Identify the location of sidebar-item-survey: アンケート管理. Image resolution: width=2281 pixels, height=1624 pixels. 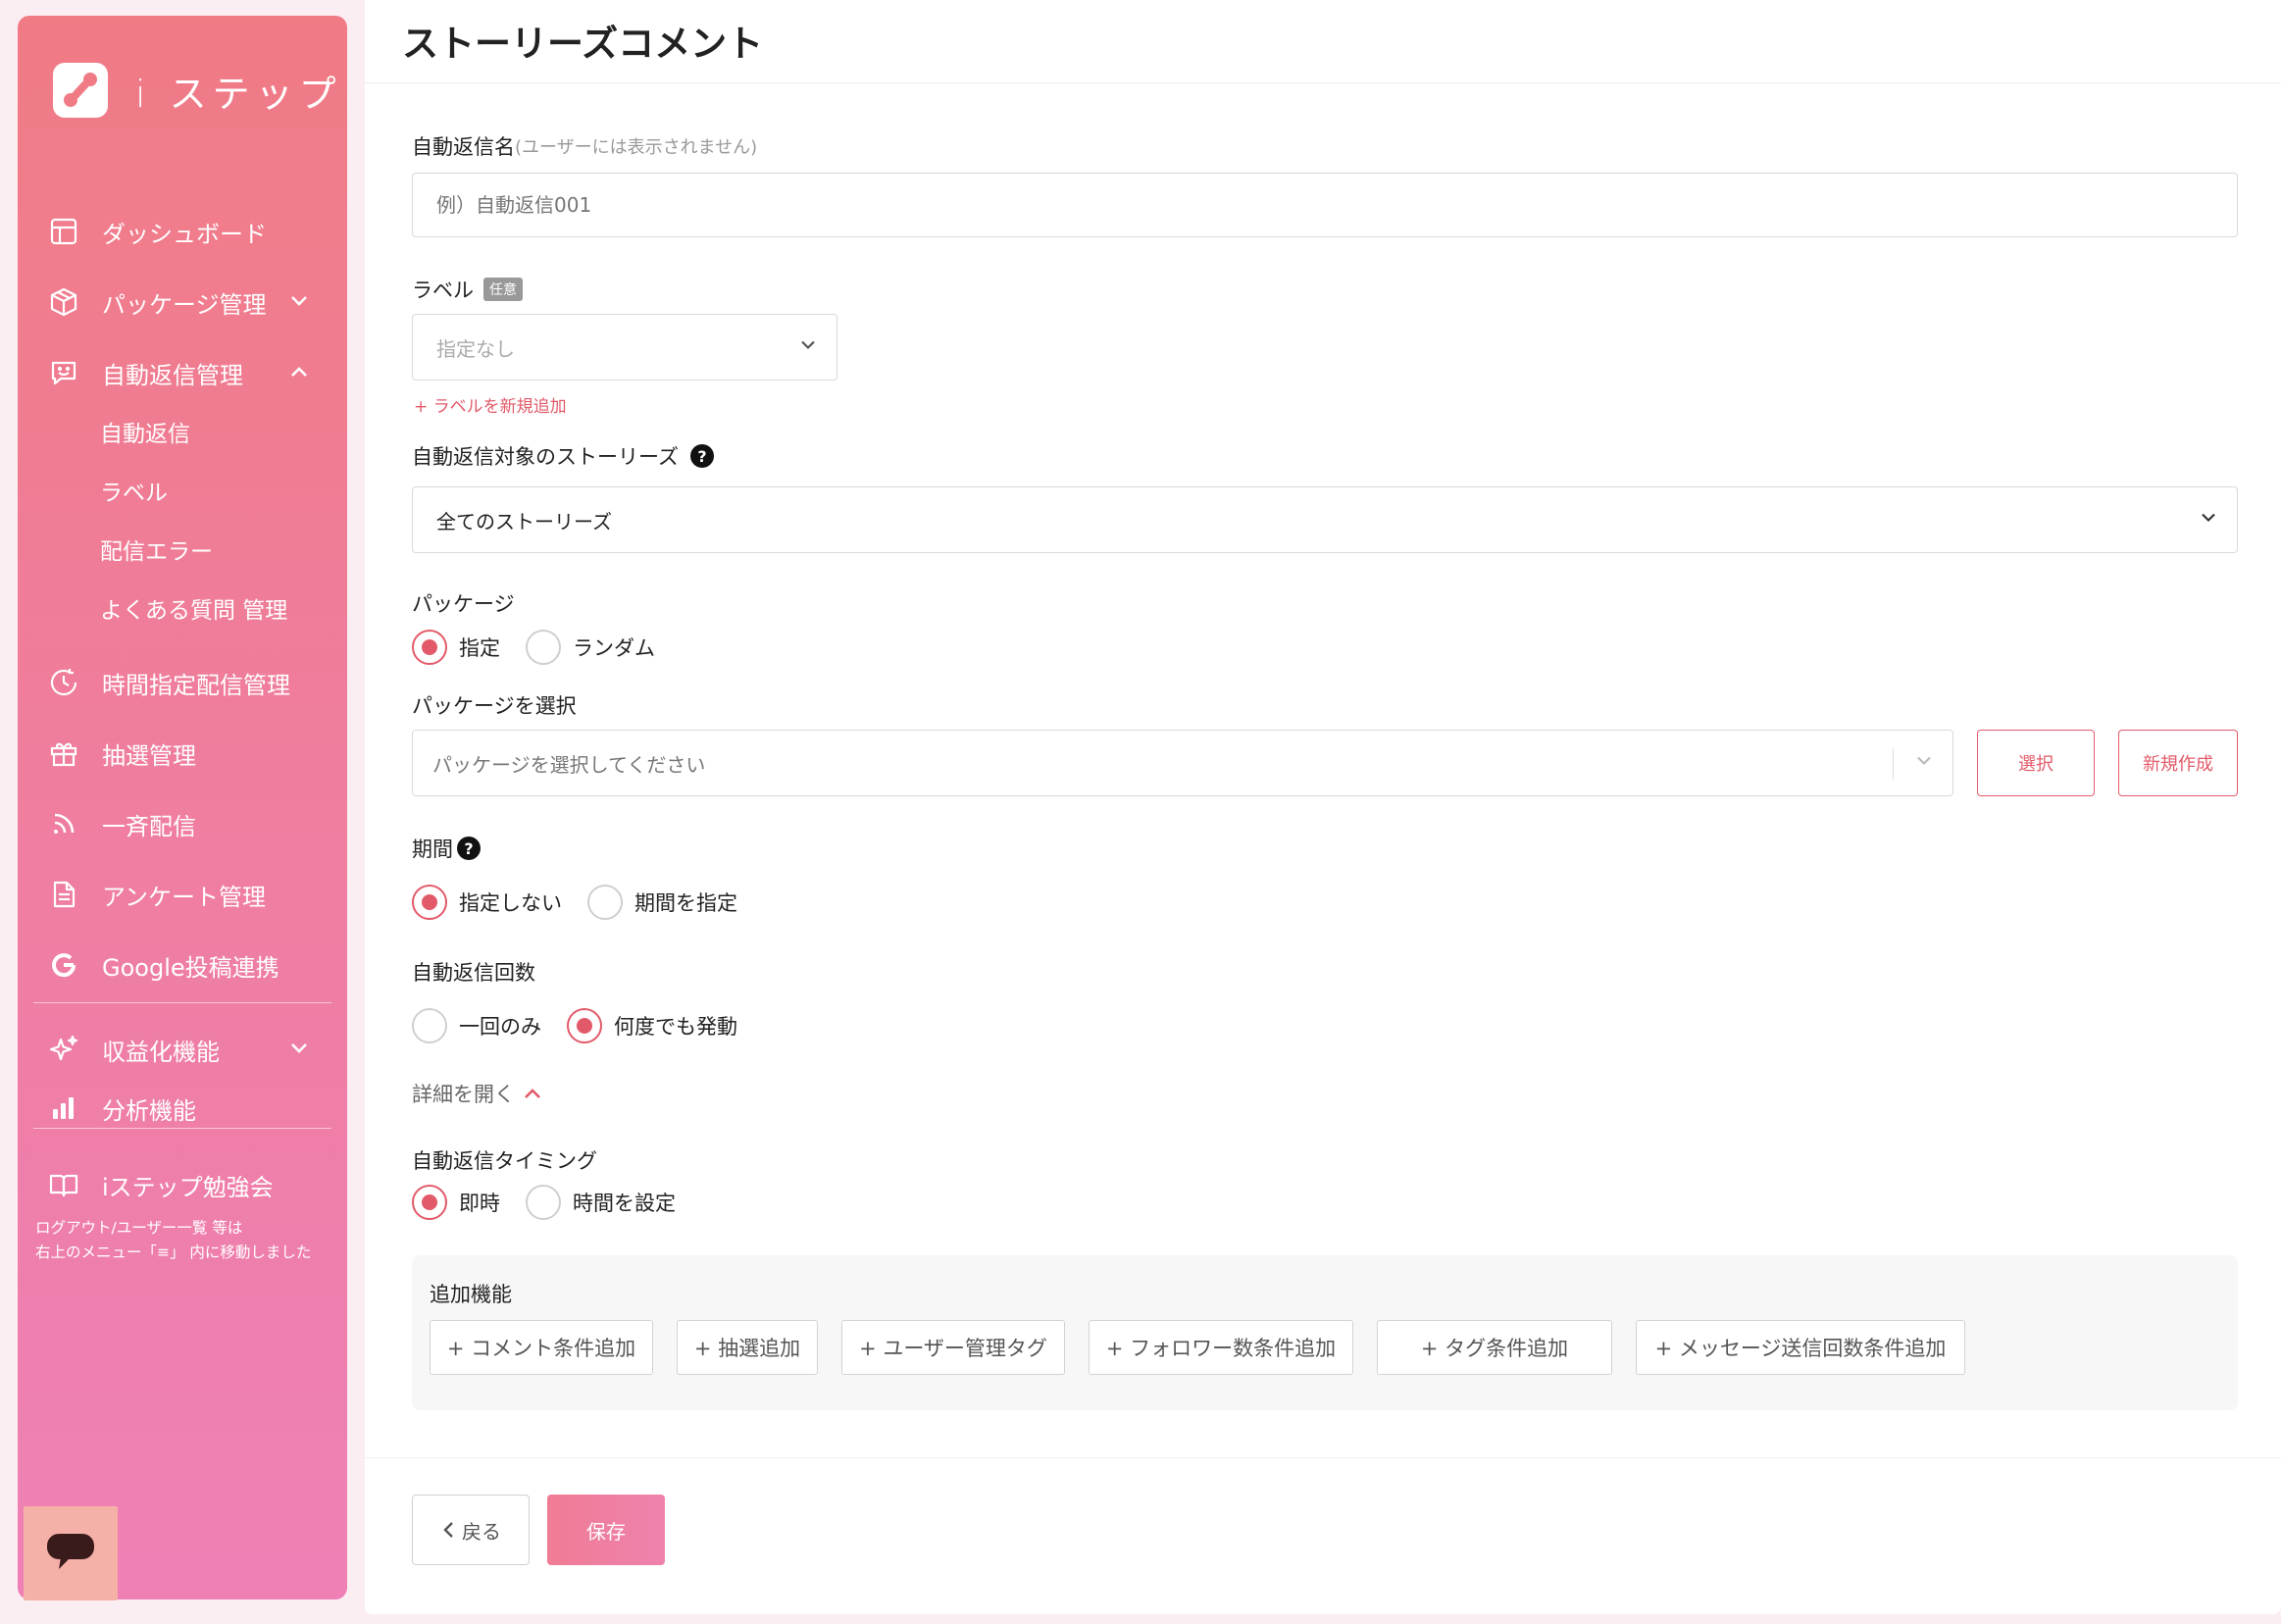
(192, 894).